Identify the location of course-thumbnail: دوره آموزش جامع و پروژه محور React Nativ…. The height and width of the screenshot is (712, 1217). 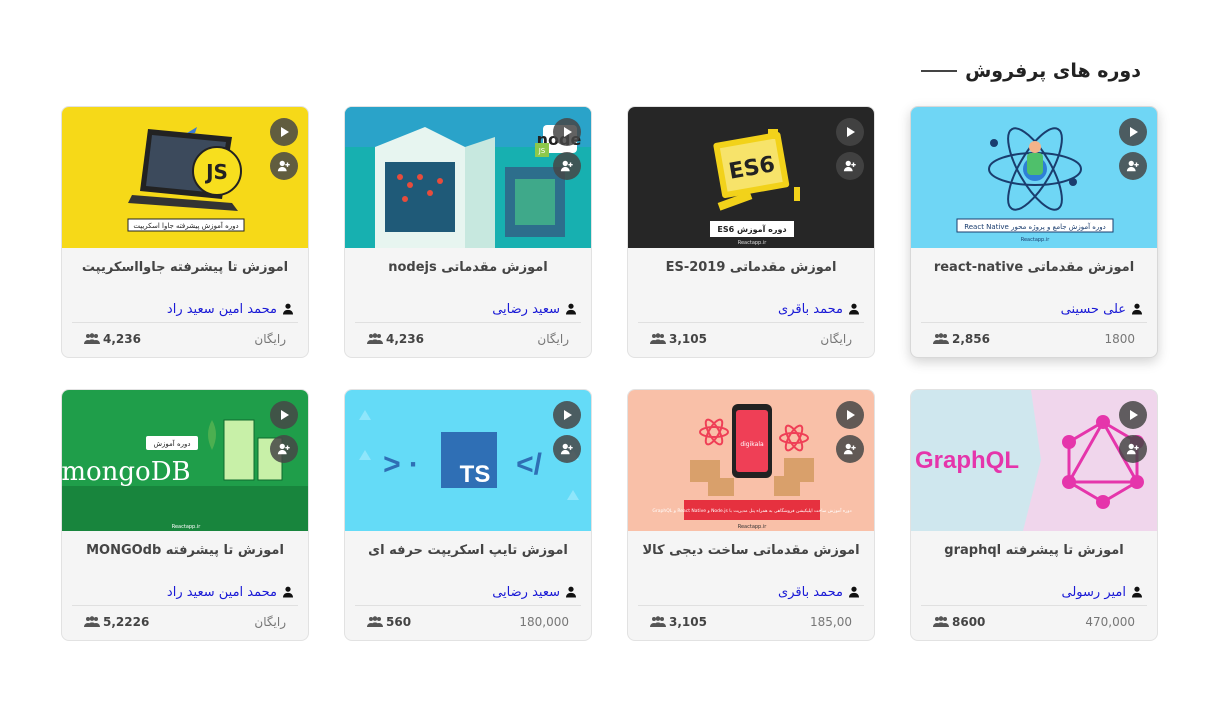
(1034, 177).